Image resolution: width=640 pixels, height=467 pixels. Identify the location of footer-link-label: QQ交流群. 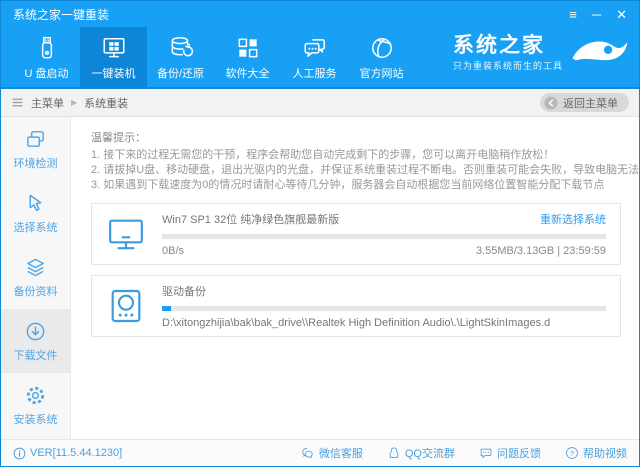
(429, 454).